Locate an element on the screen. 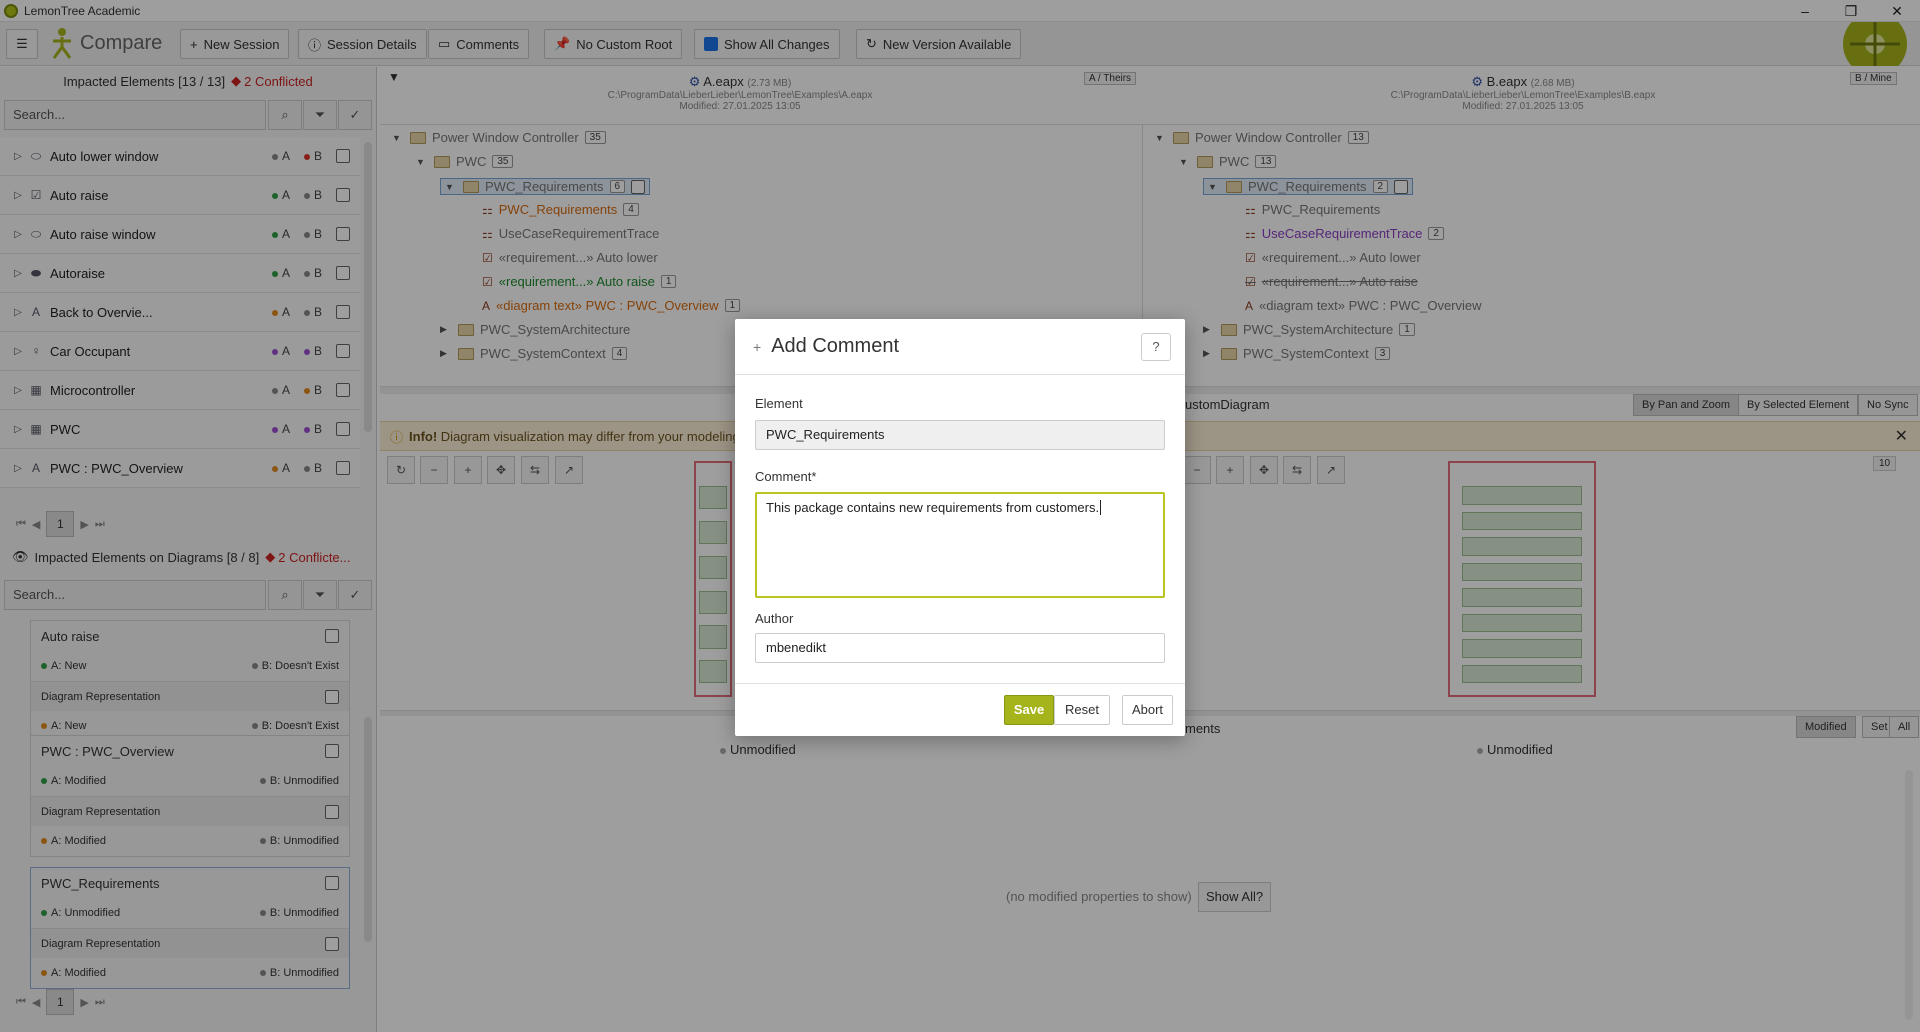  dialog-title: Add Comment is located at coordinates (835, 346).